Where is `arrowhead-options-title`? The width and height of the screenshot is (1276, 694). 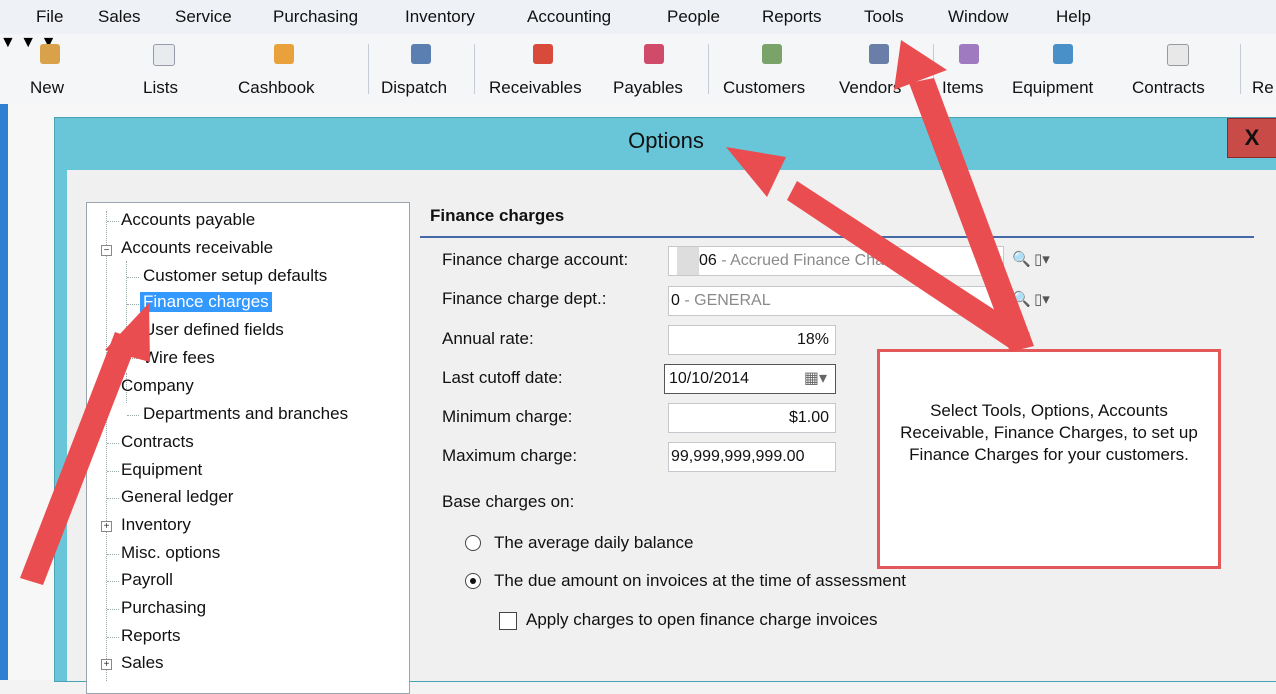
arrowhead-options-title is located at coordinates (756, 172).